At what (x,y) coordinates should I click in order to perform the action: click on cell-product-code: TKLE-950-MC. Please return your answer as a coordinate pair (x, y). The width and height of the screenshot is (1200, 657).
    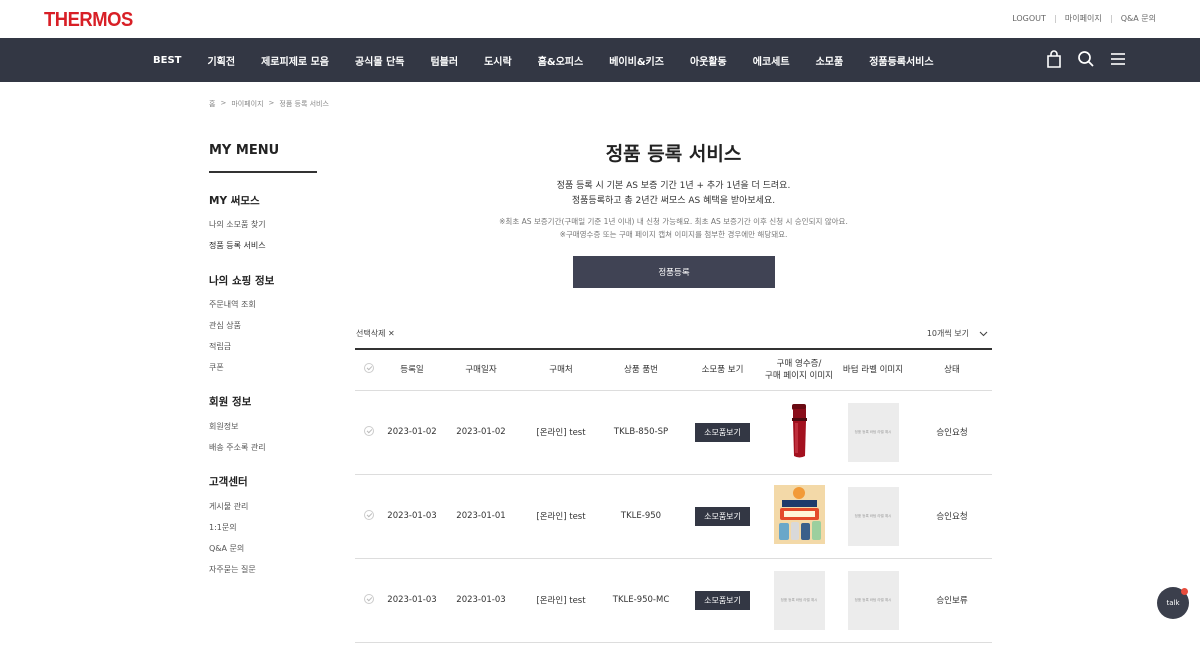
    Looking at the image, I should click on (641, 600).